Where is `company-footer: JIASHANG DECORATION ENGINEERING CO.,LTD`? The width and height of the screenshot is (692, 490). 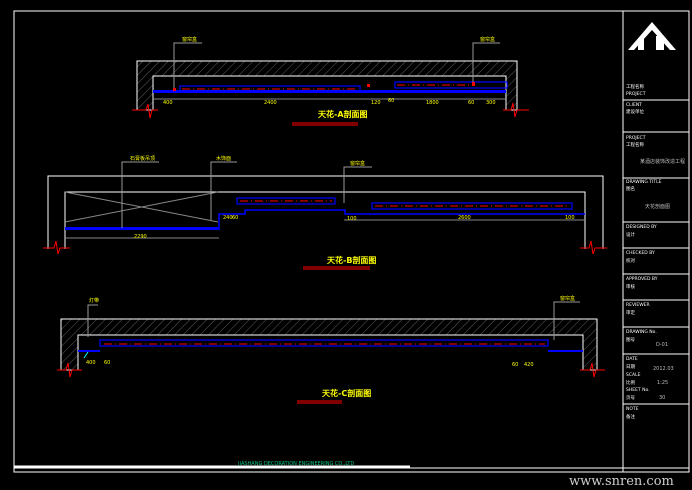 company-footer: JIASHANG DECORATION ENGINEERING CO.,LTD is located at coordinates (295, 464).